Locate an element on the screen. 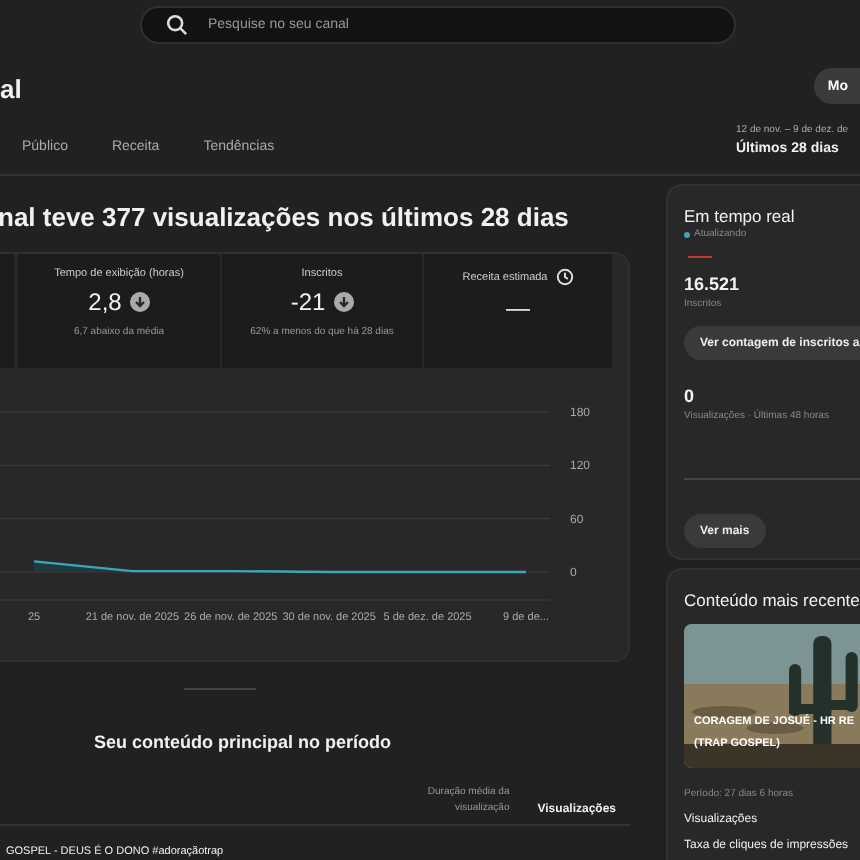 The image size is (860, 860). section-title: Seu conteúdo principal no período is located at coordinates (244, 742).